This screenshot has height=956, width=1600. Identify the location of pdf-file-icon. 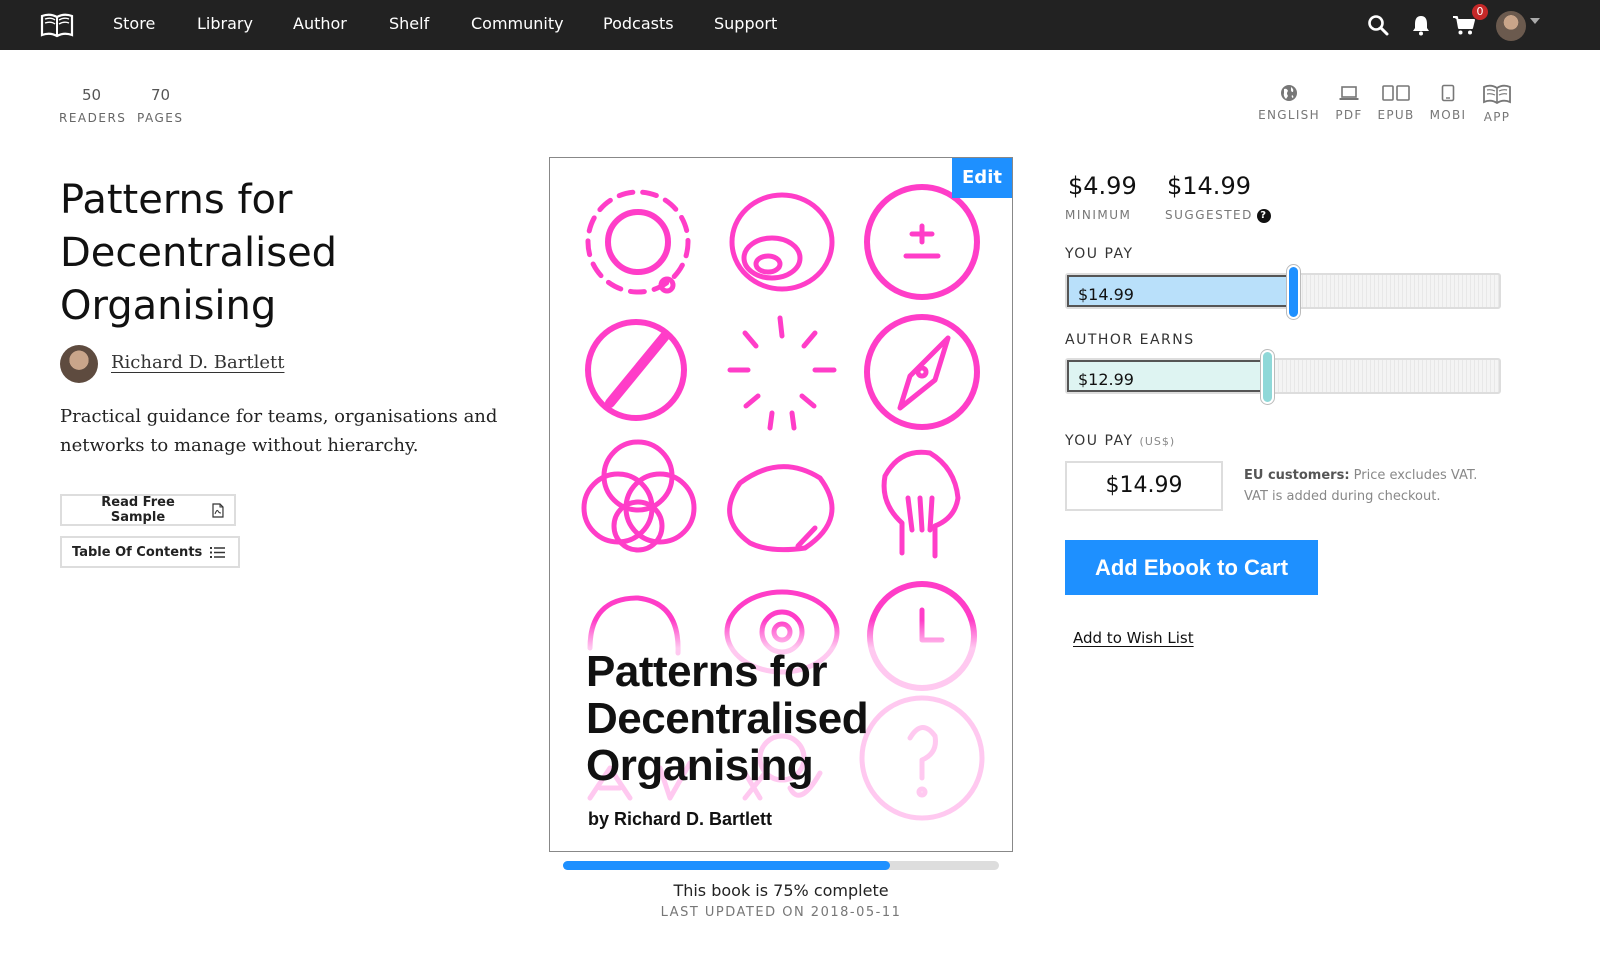
(218, 510).